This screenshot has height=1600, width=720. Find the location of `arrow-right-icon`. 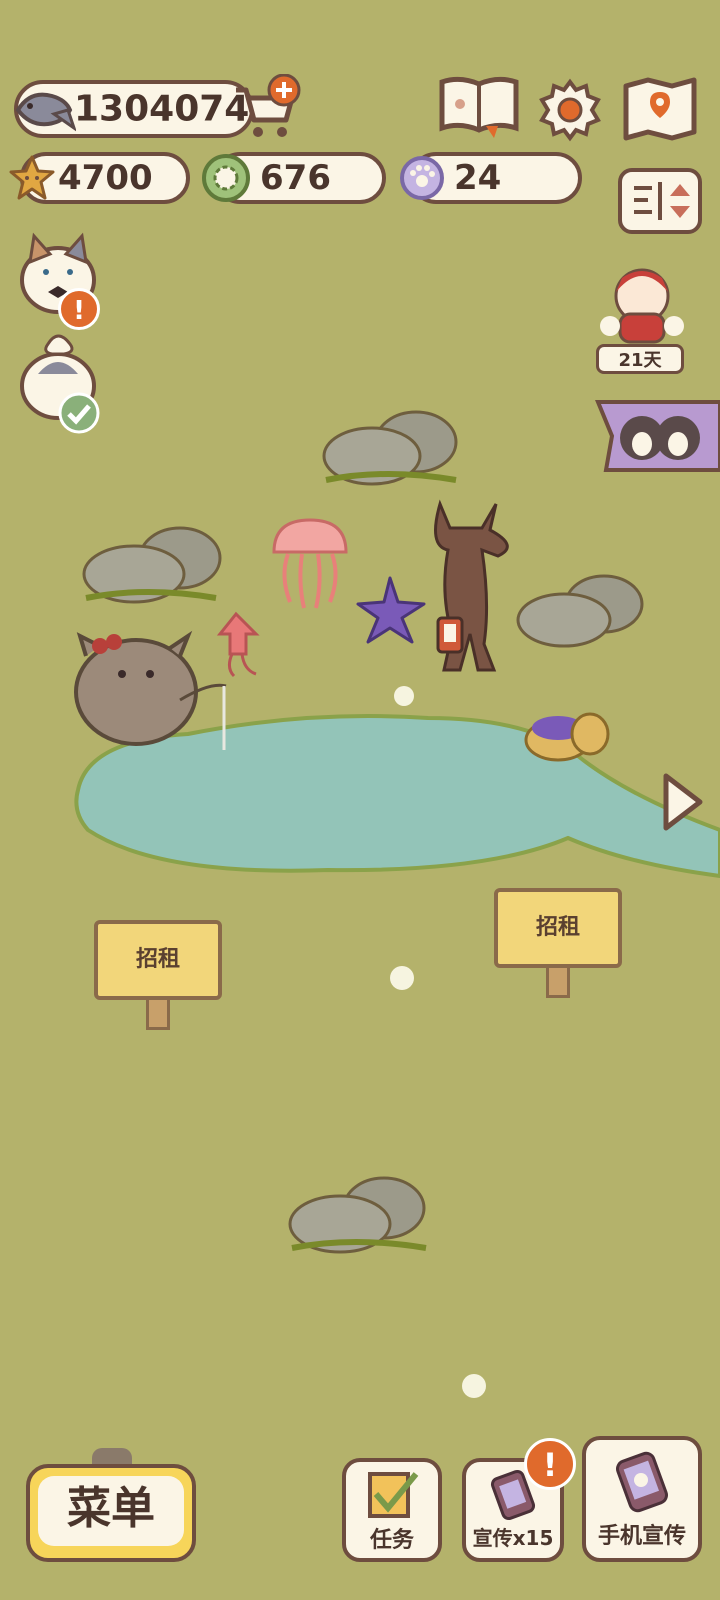

arrow-right-icon is located at coordinates (683, 802).